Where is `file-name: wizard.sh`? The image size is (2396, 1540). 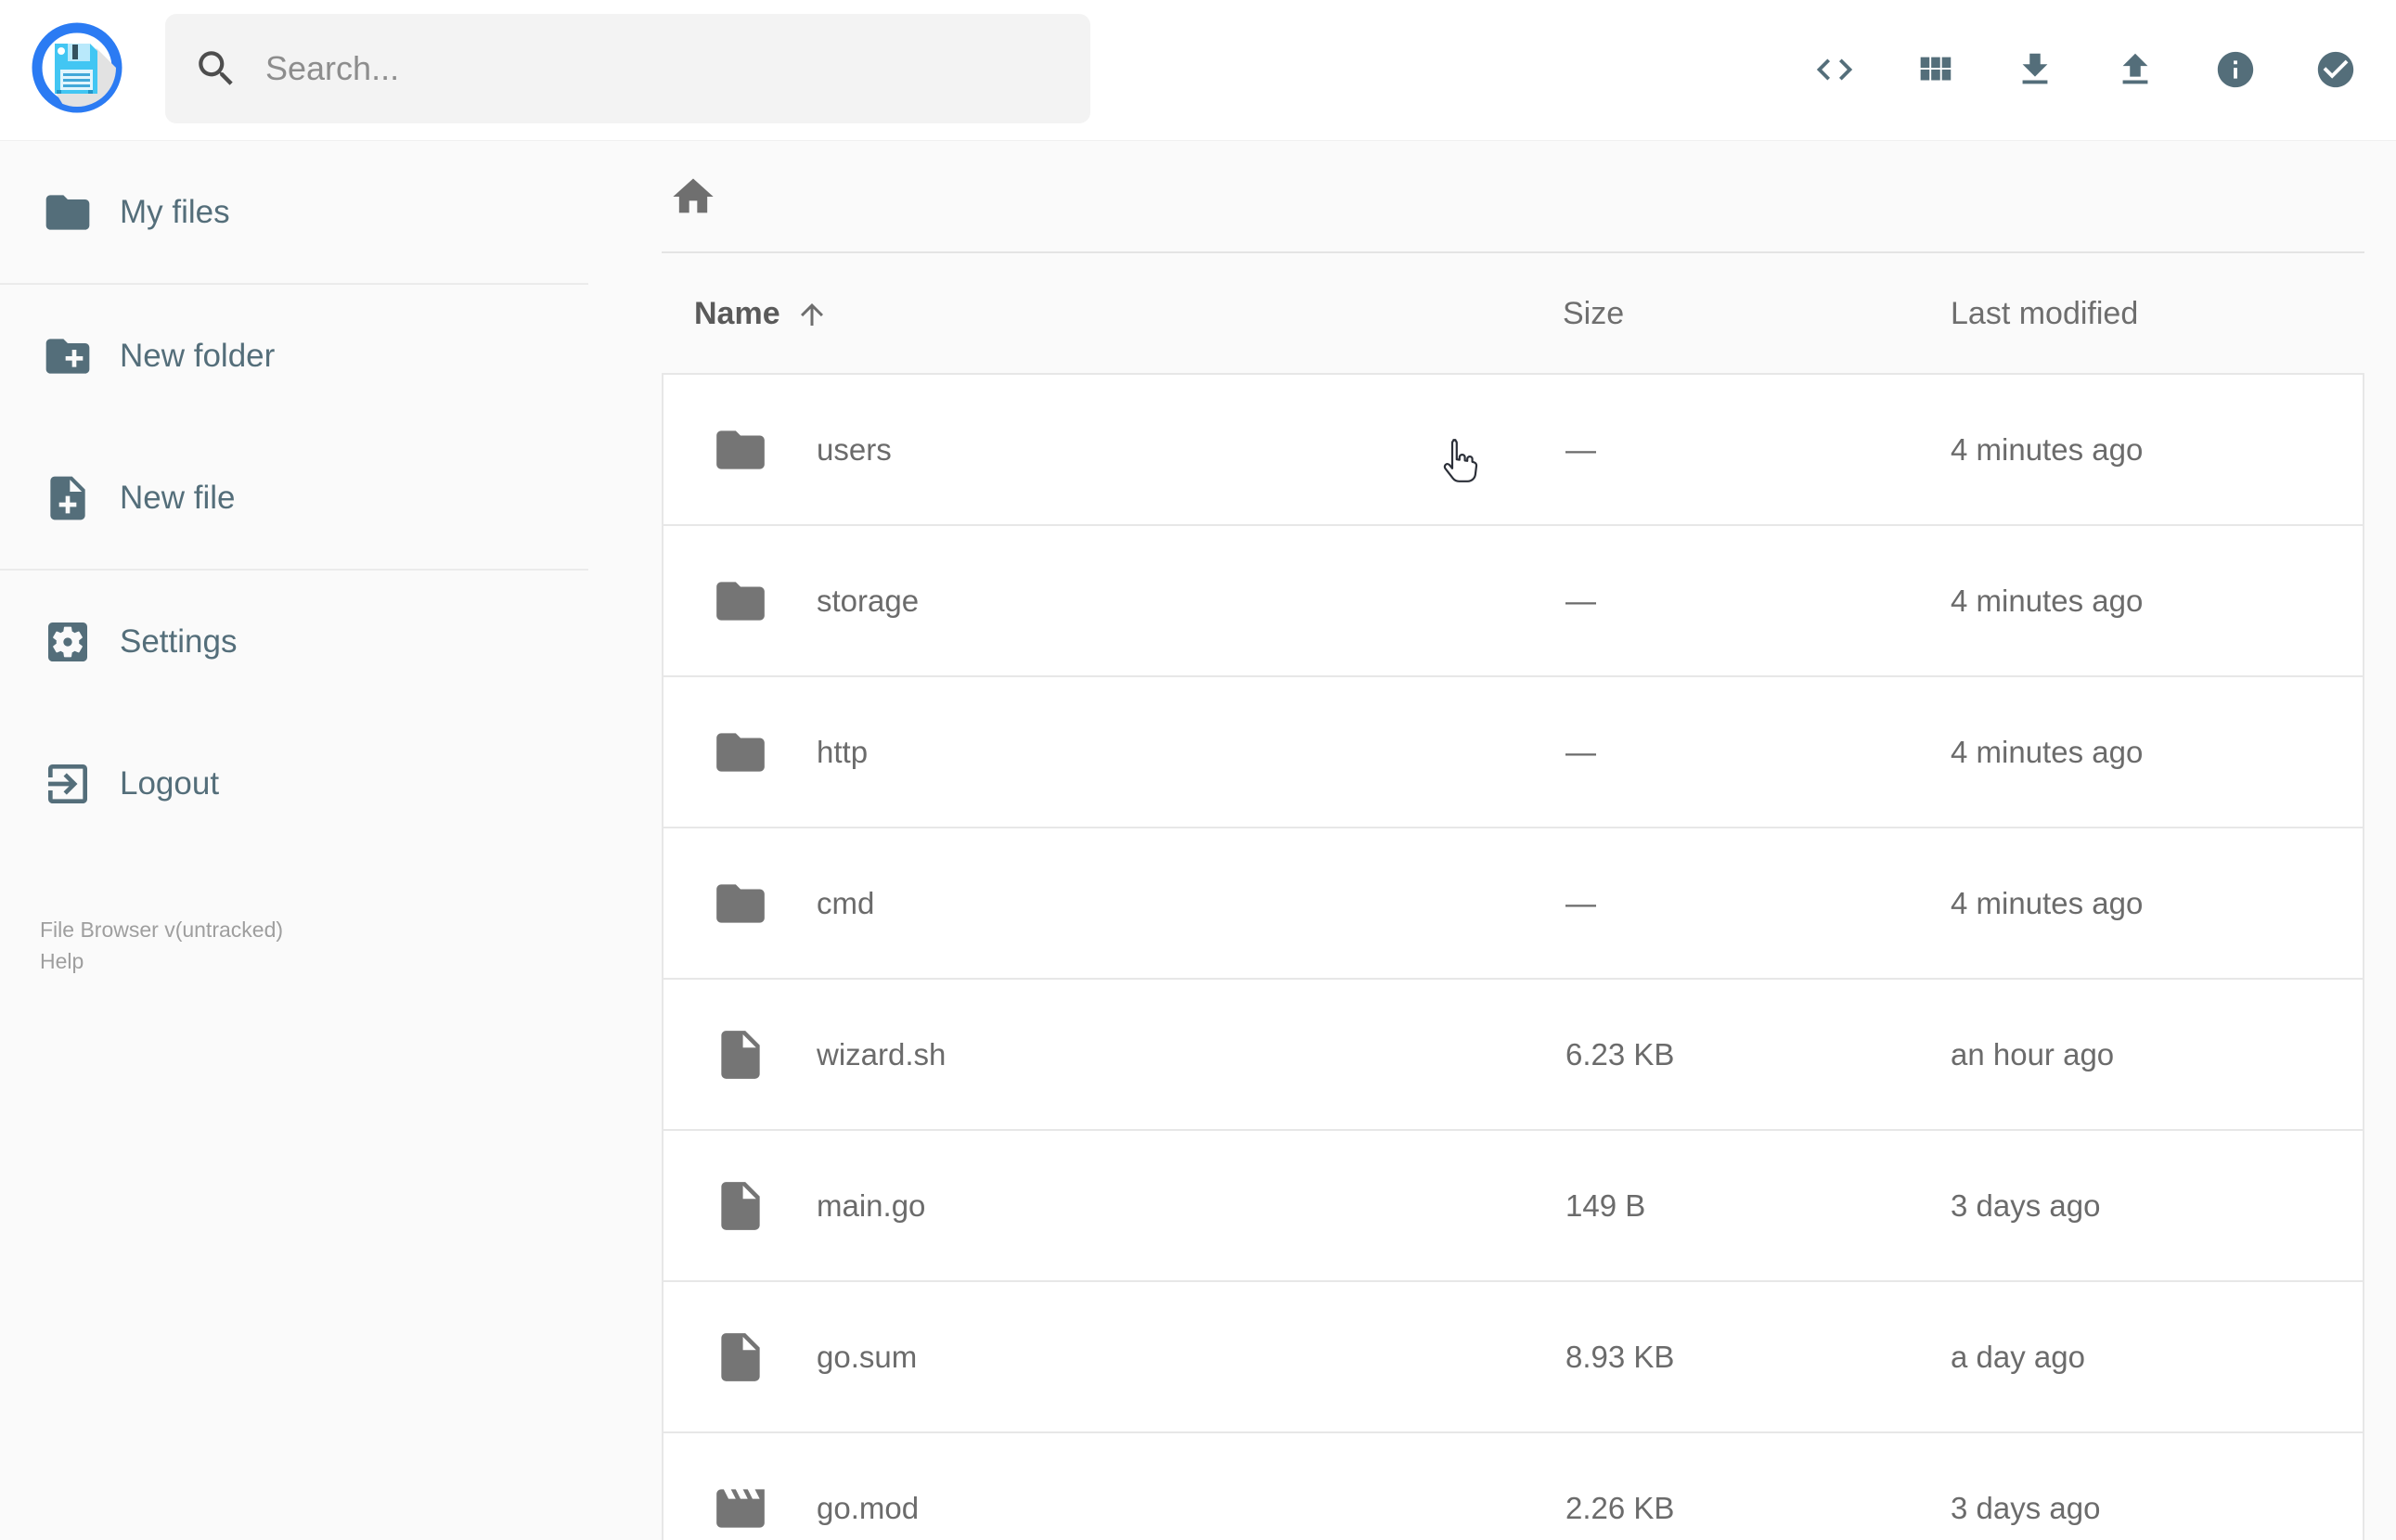 file-name: wizard.sh is located at coordinates (882, 1054).